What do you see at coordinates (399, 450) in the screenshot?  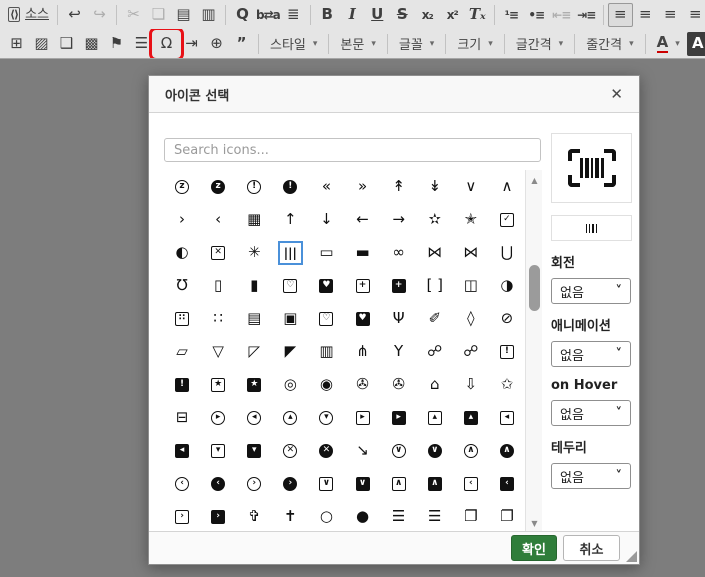 I see `icon-chevron-circle-down: ∨` at bounding box center [399, 450].